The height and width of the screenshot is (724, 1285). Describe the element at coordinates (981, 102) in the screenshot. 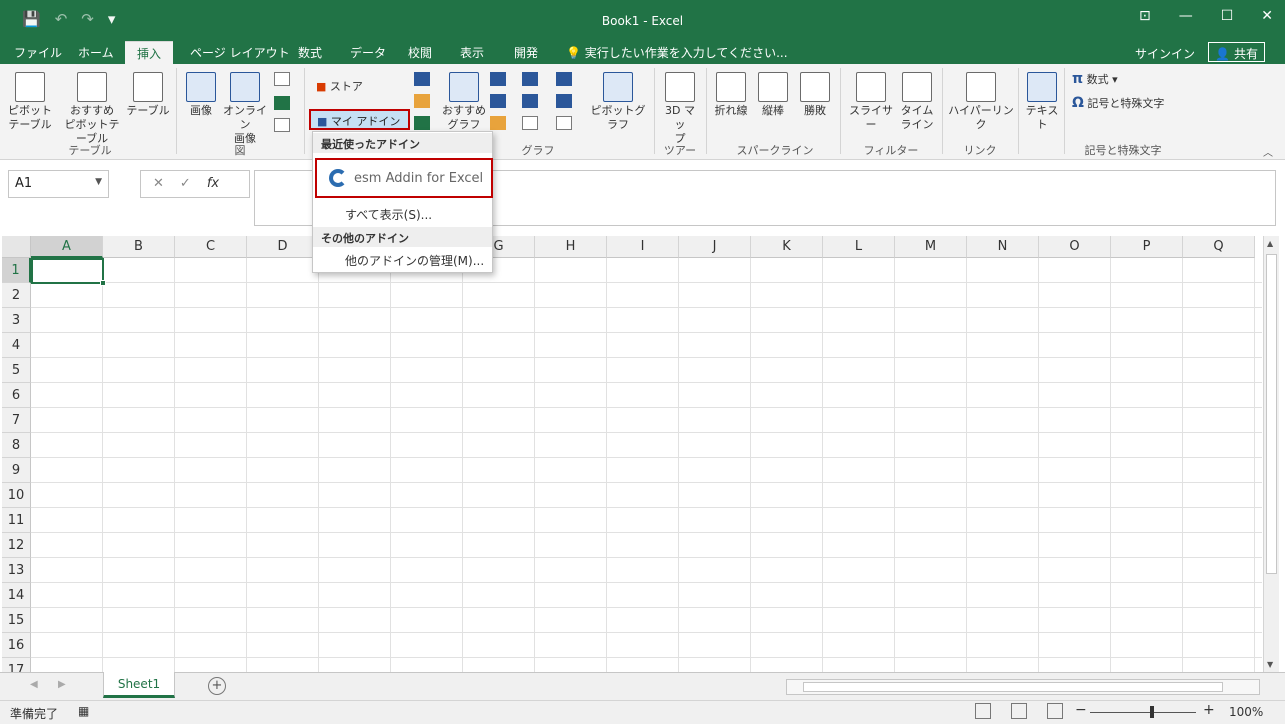

I see `hyperlink-button: ハイパーリンク` at that location.